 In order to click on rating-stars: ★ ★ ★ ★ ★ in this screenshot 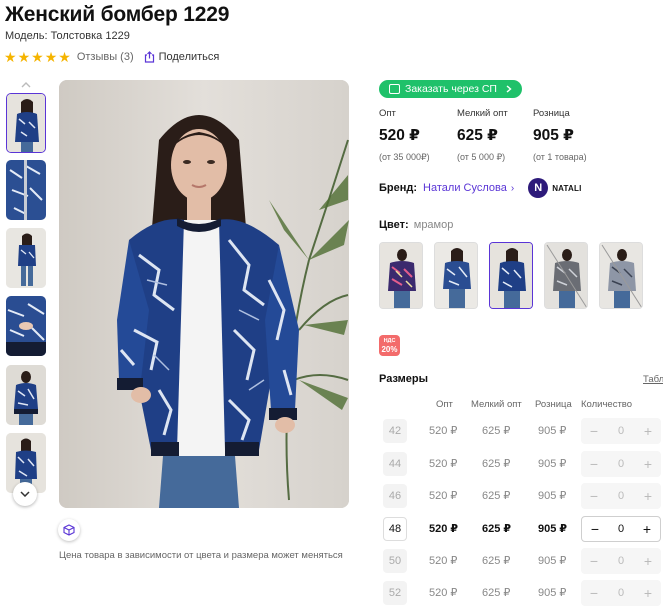, I will do `click(37, 57)`.